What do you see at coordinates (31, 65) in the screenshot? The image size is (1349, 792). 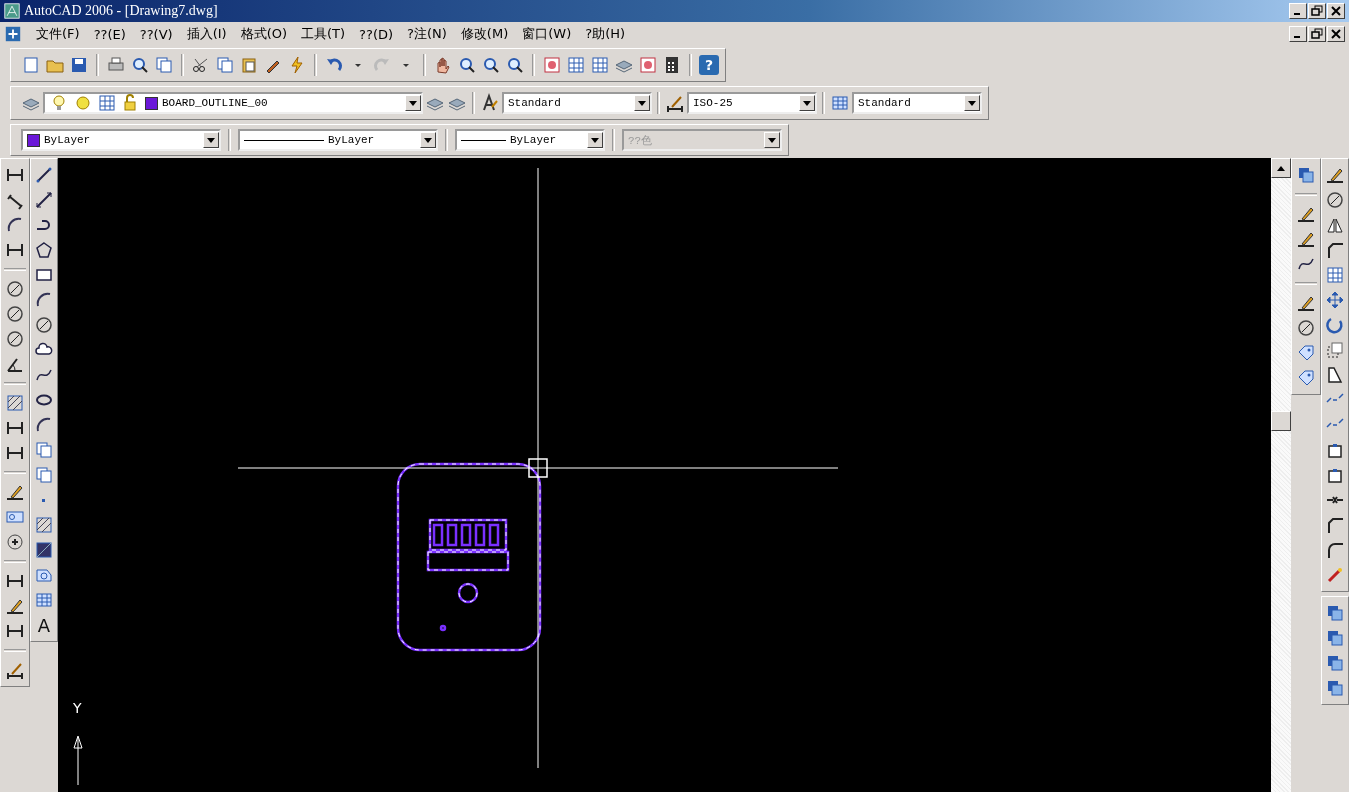 I see `new-document-icon` at bounding box center [31, 65].